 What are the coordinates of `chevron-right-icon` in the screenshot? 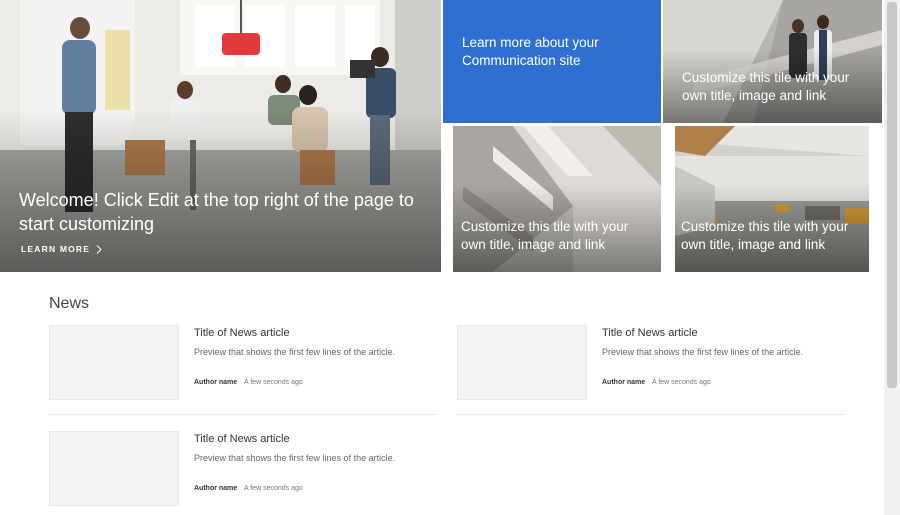 It's located at (99, 249).